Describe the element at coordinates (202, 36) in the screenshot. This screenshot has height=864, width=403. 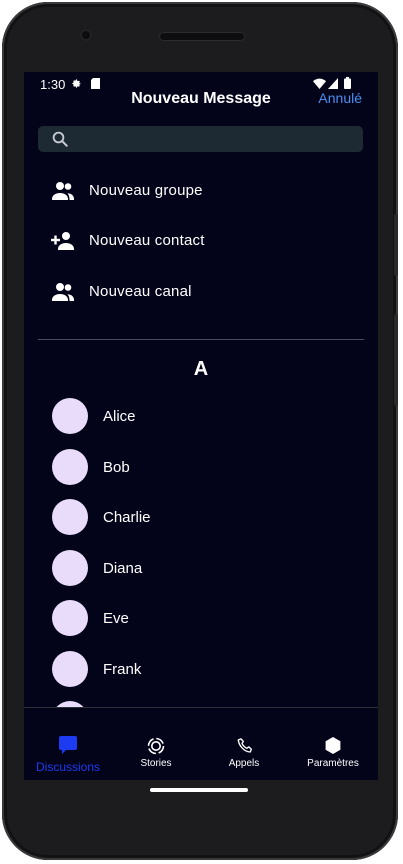
I see `earpiece-speaker` at that location.